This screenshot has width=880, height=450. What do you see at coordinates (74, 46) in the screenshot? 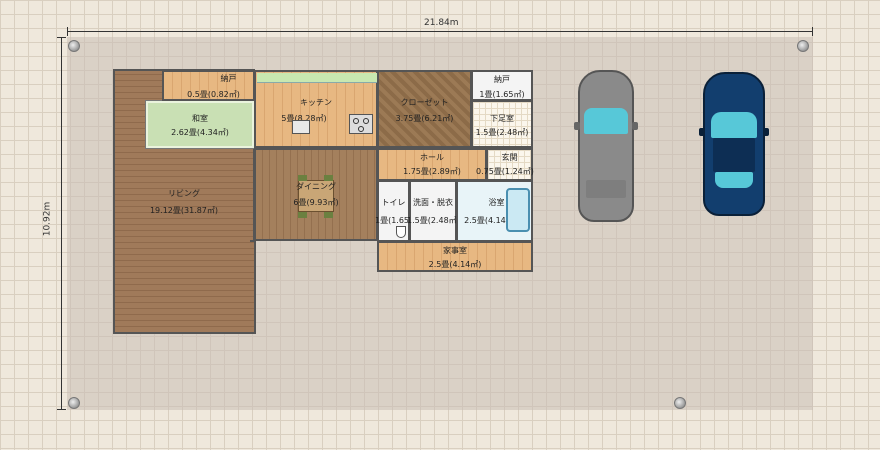
I see `corner-marker-top-left` at bounding box center [74, 46].